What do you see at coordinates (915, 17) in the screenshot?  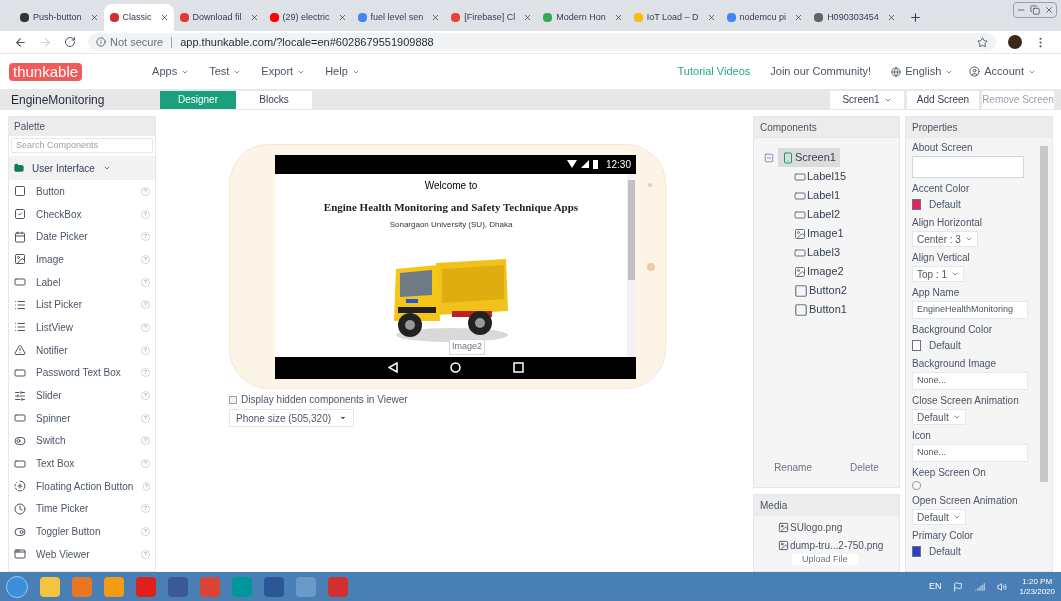 I see `new-tab-icon` at bounding box center [915, 17].